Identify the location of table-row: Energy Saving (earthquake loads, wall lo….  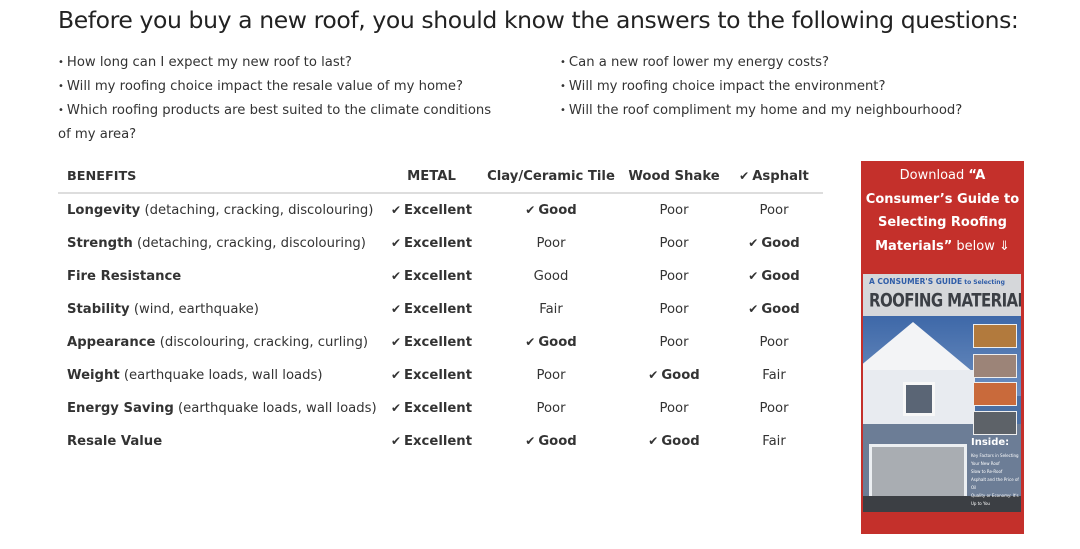
(440, 408).